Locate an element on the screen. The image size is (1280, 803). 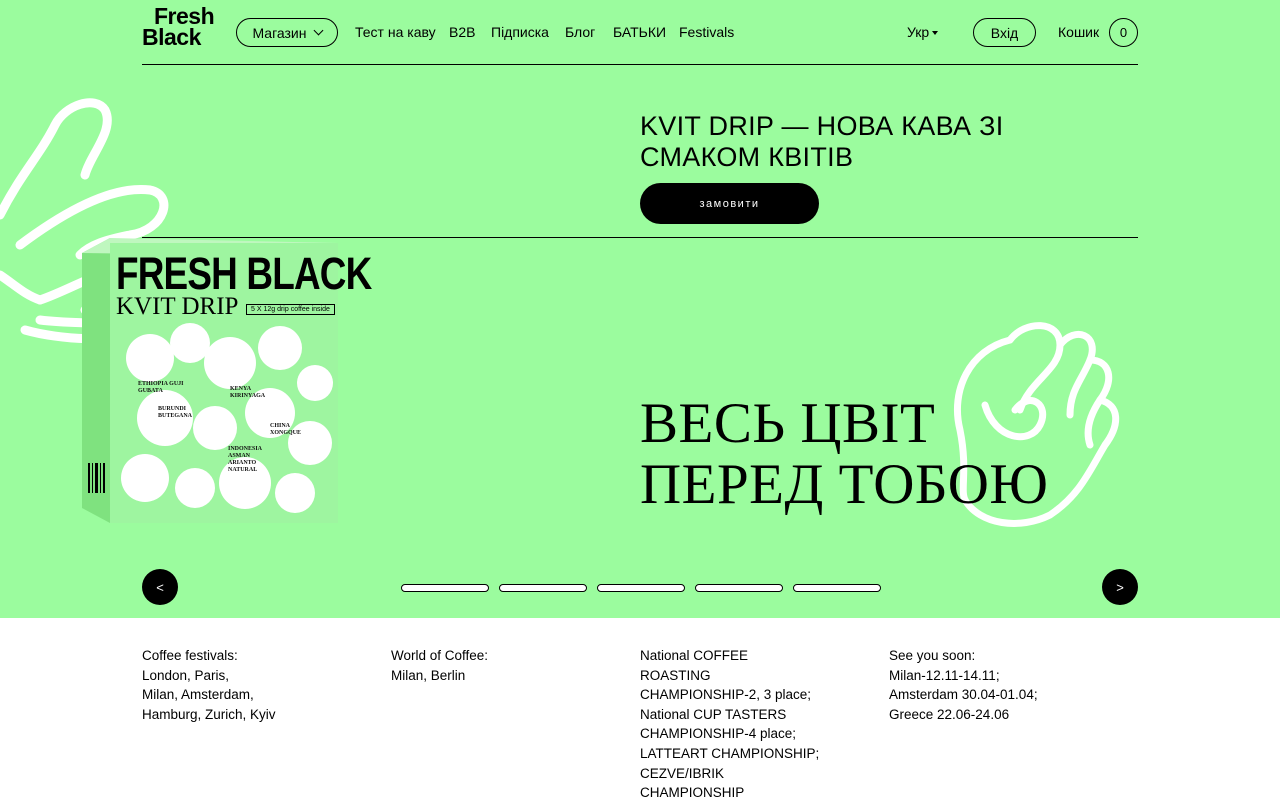
slider-prev-button: < is located at coordinates (160, 587).